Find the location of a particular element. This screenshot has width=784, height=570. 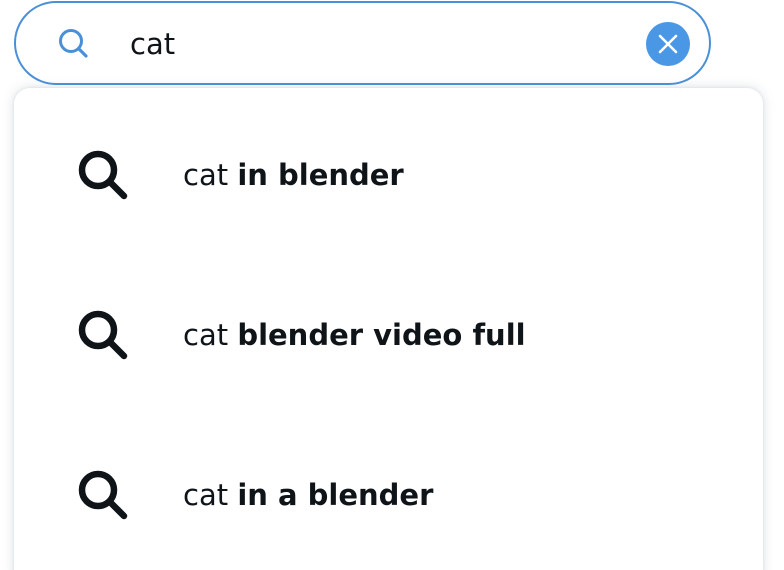

suggestion-label: cat in a blender is located at coordinates (308, 495).